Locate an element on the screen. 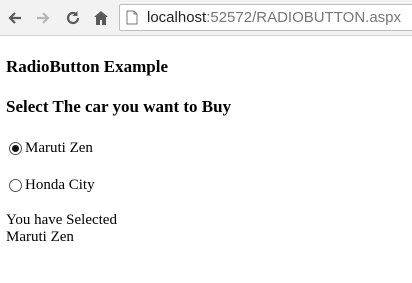 The width and height of the screenshot is (412, 283). browser-toolbar: localhost:52572/RADIOBUTTON.aspx is located at coordinates (206, 18).